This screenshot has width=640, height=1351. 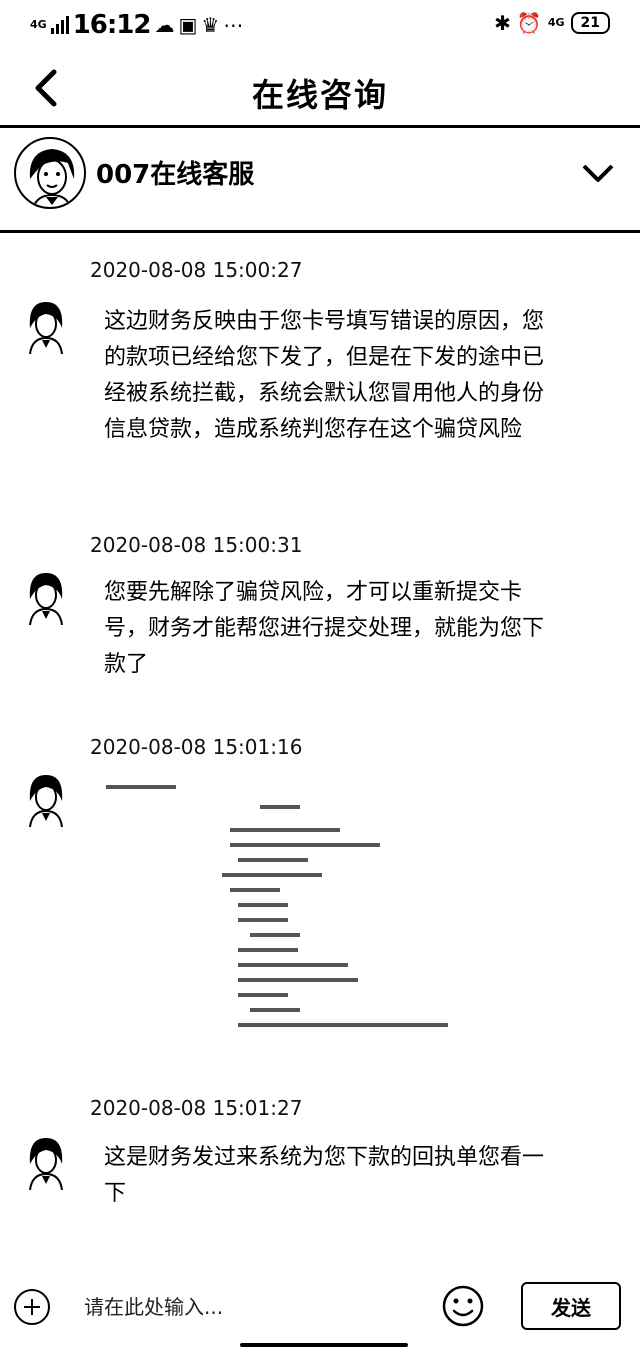 What do you see at coordinates (59, 25) in the screenshot?
I see `signal-icon` at bounding box center [59, 25].